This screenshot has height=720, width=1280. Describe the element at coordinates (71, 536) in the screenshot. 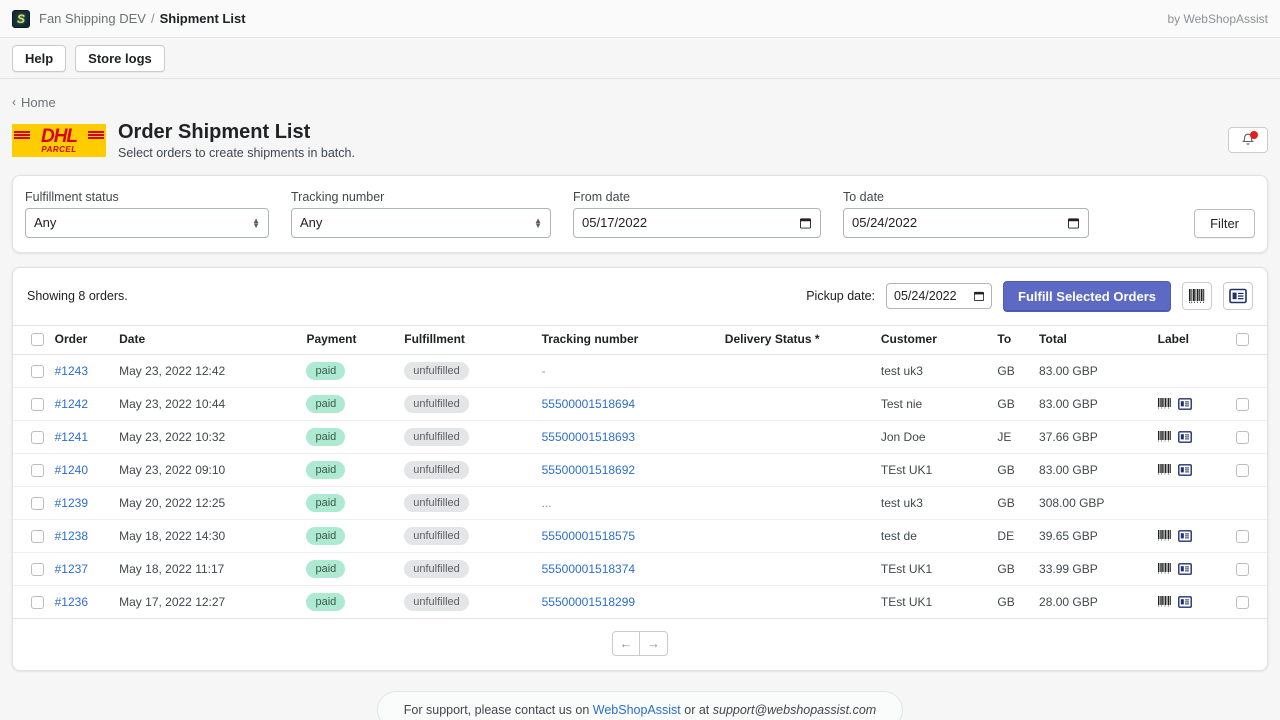

I see `order-link: #1238` at that location.